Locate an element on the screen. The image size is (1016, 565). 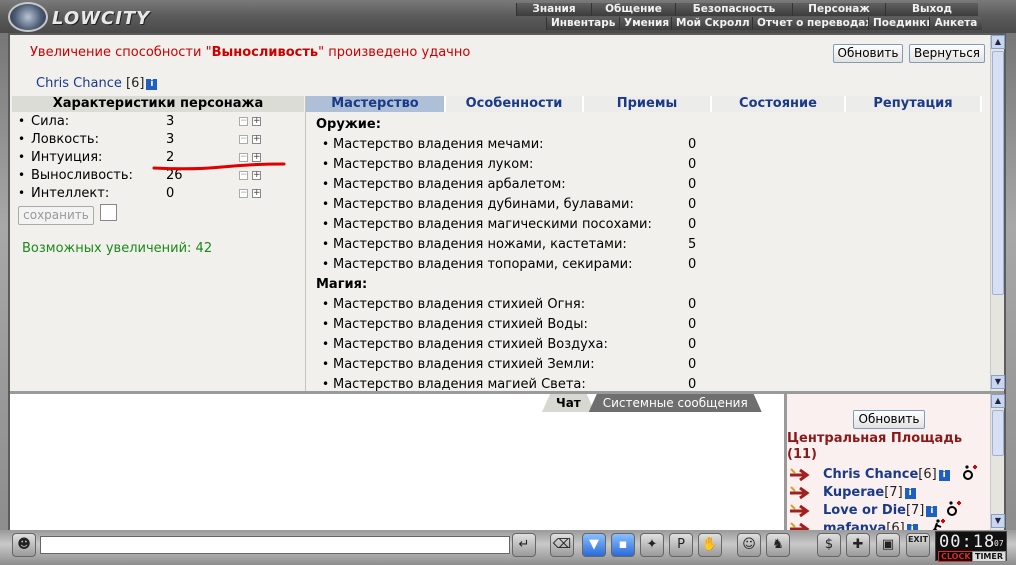
menu-item-communication: Общение is located at coordinates (633, 9).